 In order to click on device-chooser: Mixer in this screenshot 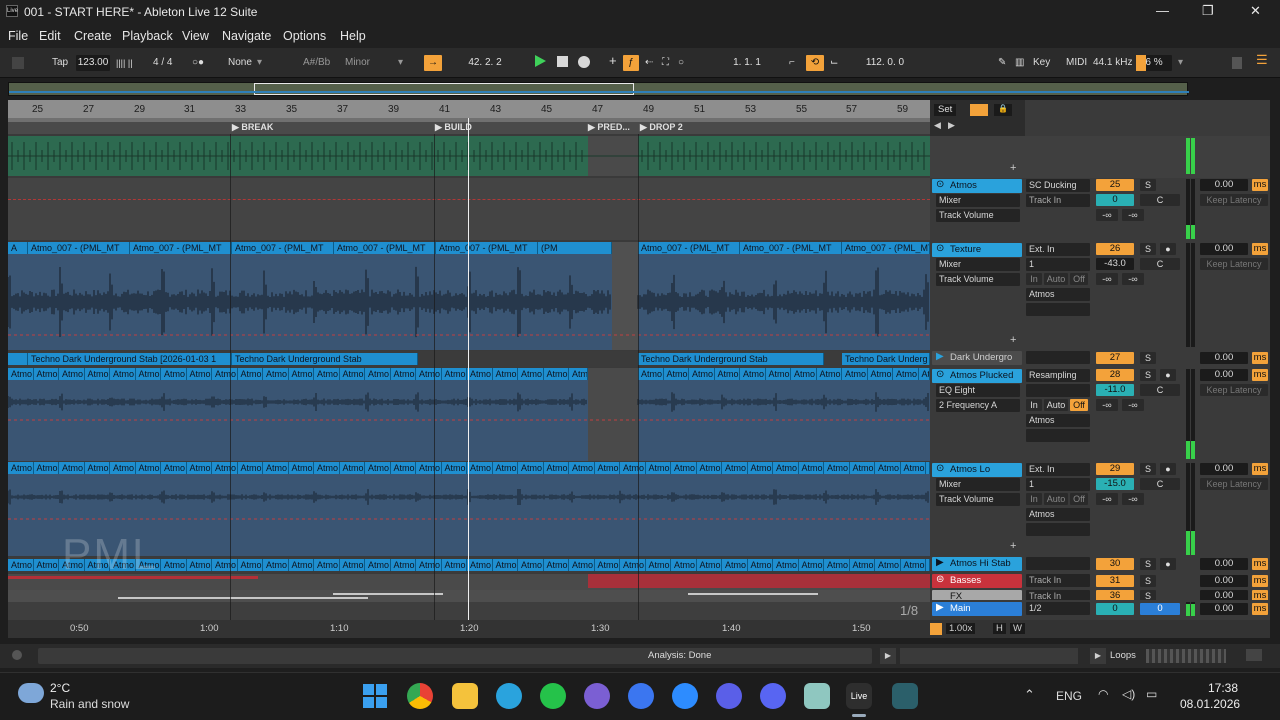, I will do `click(978, 200)`.